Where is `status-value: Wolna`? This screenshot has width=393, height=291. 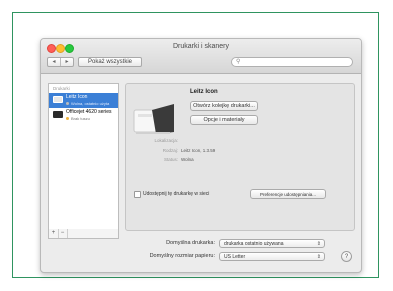 status-value: Wolna is located at coordinates (187, 159).